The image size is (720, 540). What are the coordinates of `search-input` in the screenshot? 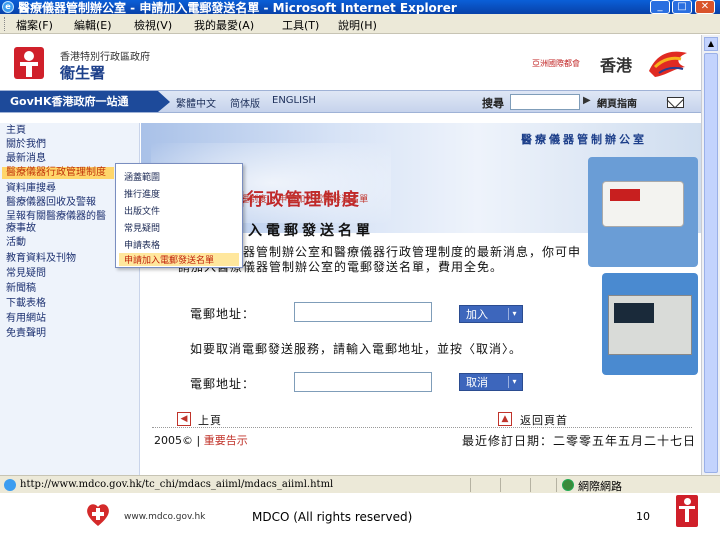 It's located at (545, 102).